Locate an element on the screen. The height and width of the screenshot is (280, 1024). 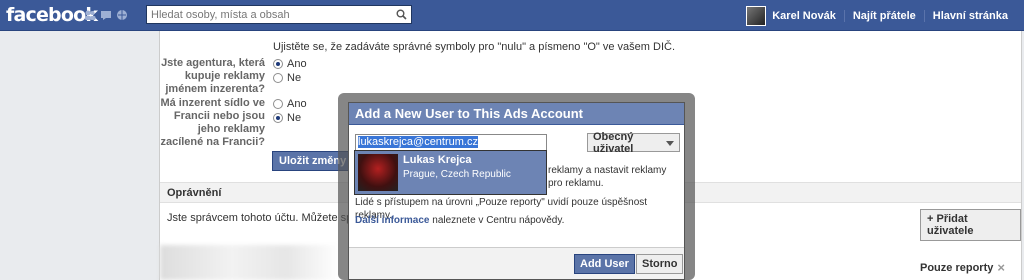
role-dropdown: Obecný uživatel is located at coordinates (633, 142).